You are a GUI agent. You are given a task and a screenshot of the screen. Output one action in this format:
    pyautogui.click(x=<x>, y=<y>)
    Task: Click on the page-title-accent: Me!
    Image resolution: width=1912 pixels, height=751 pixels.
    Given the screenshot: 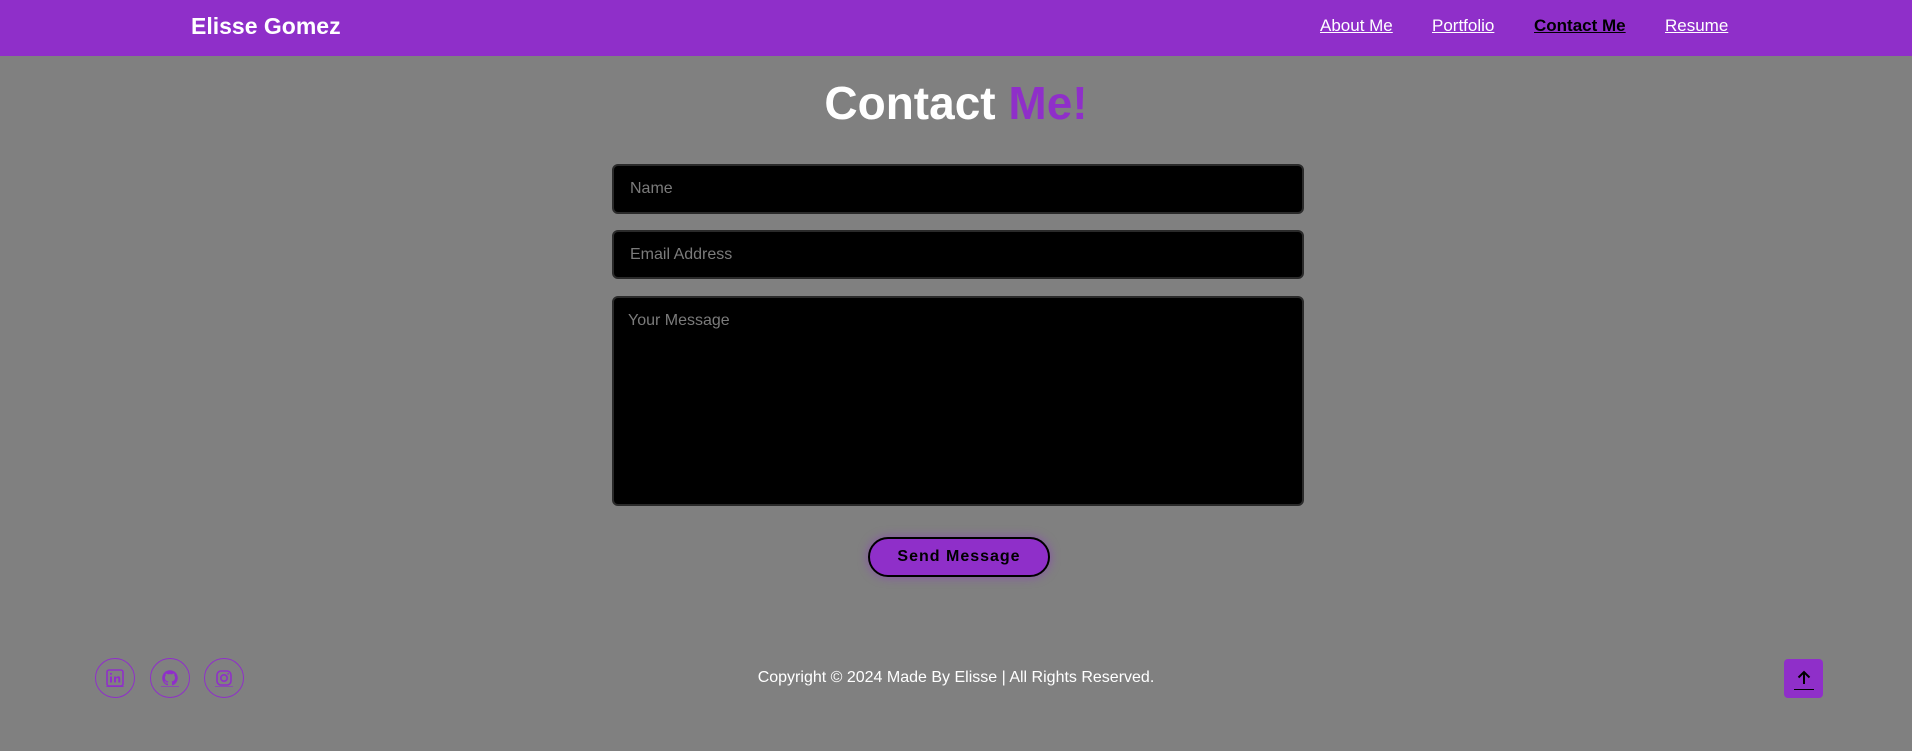 What is the action you would take?
    pyautogui.click(x=1048, y=103)
    